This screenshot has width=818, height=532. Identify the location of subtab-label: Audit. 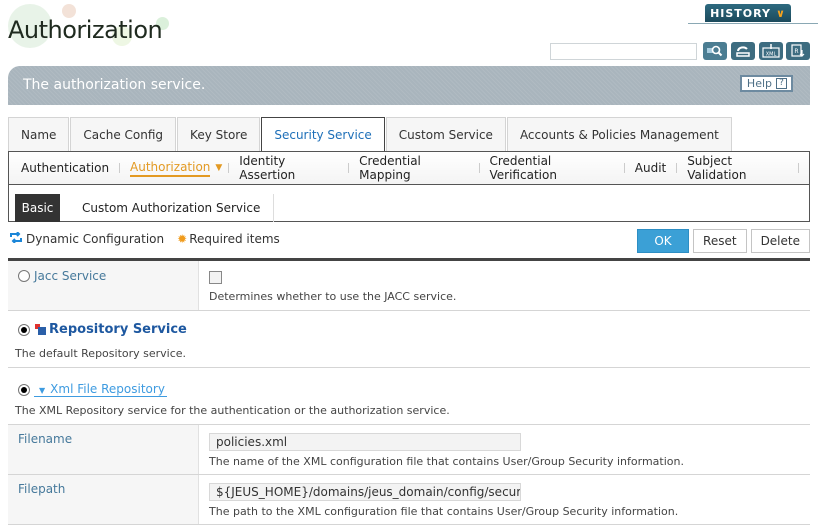
(650, 168).